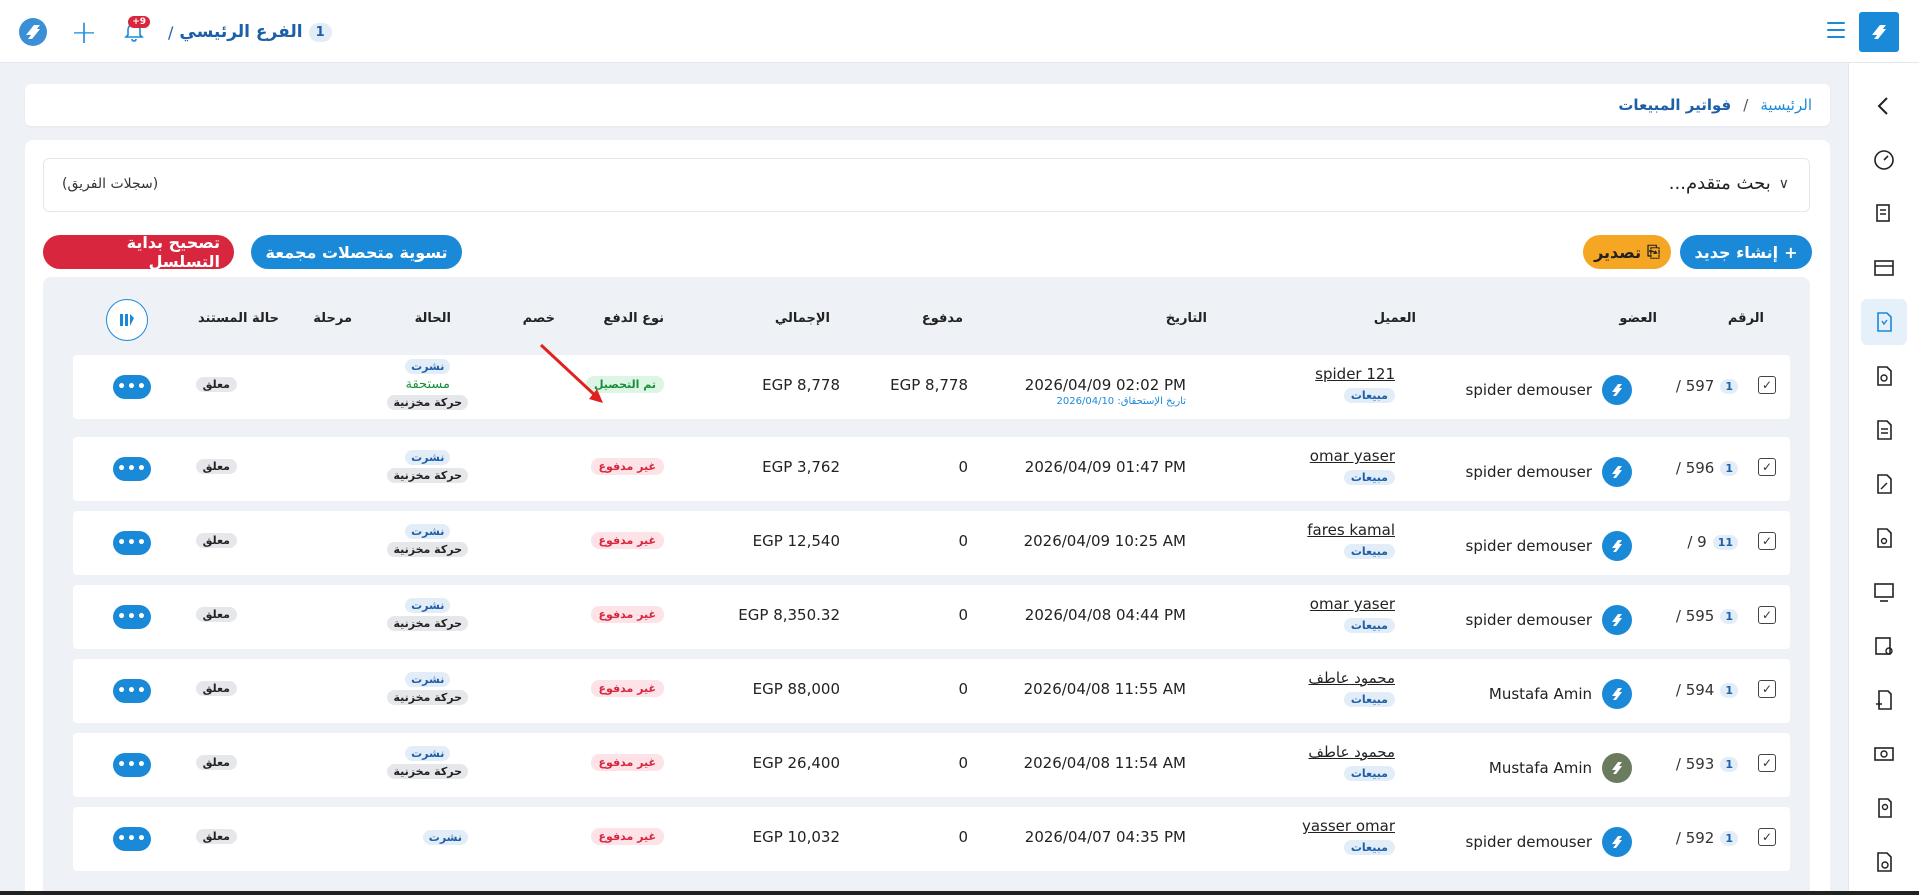 This screenshot has height=895, width=1919. I want to click on collapse-sidebar-button, so click(1884, 106).